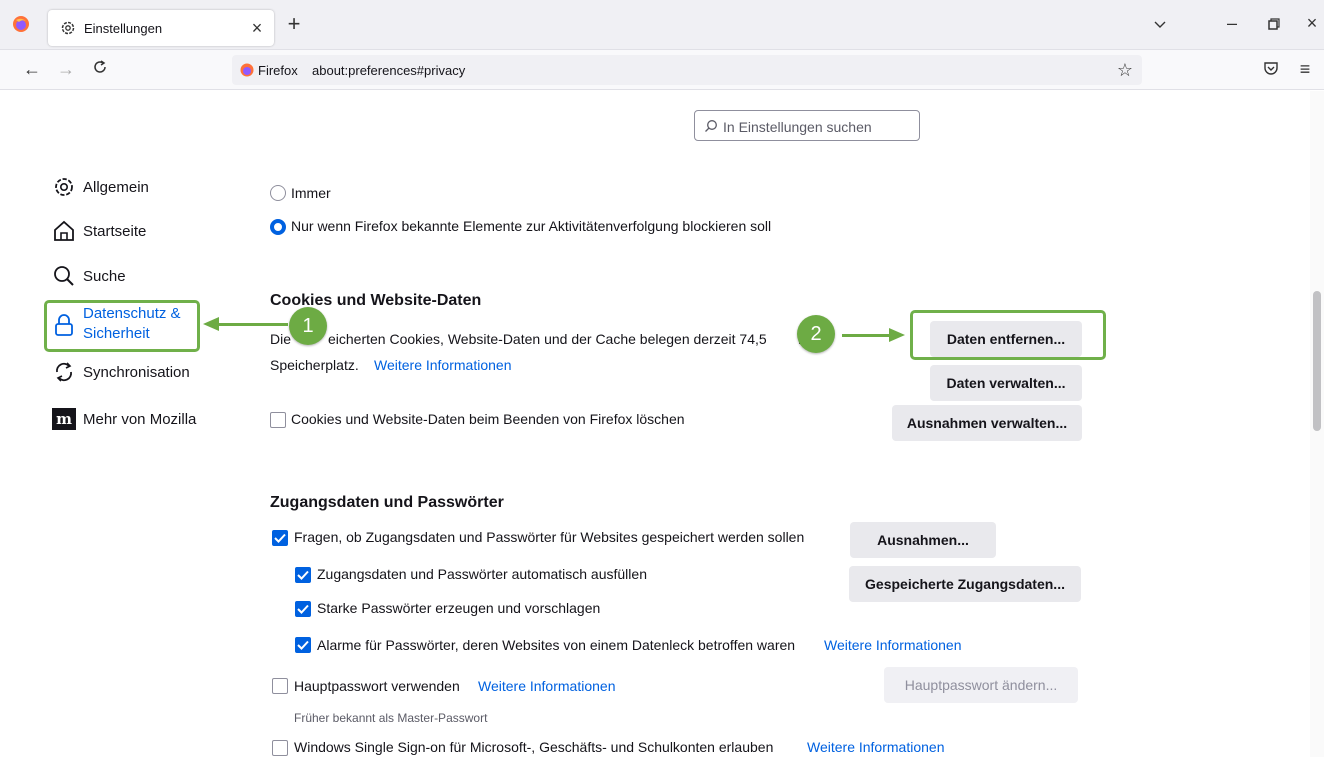 The width and height of the screenshot is (1324, 757). I want to click on chevron-down-icon, so click(1160, 25).